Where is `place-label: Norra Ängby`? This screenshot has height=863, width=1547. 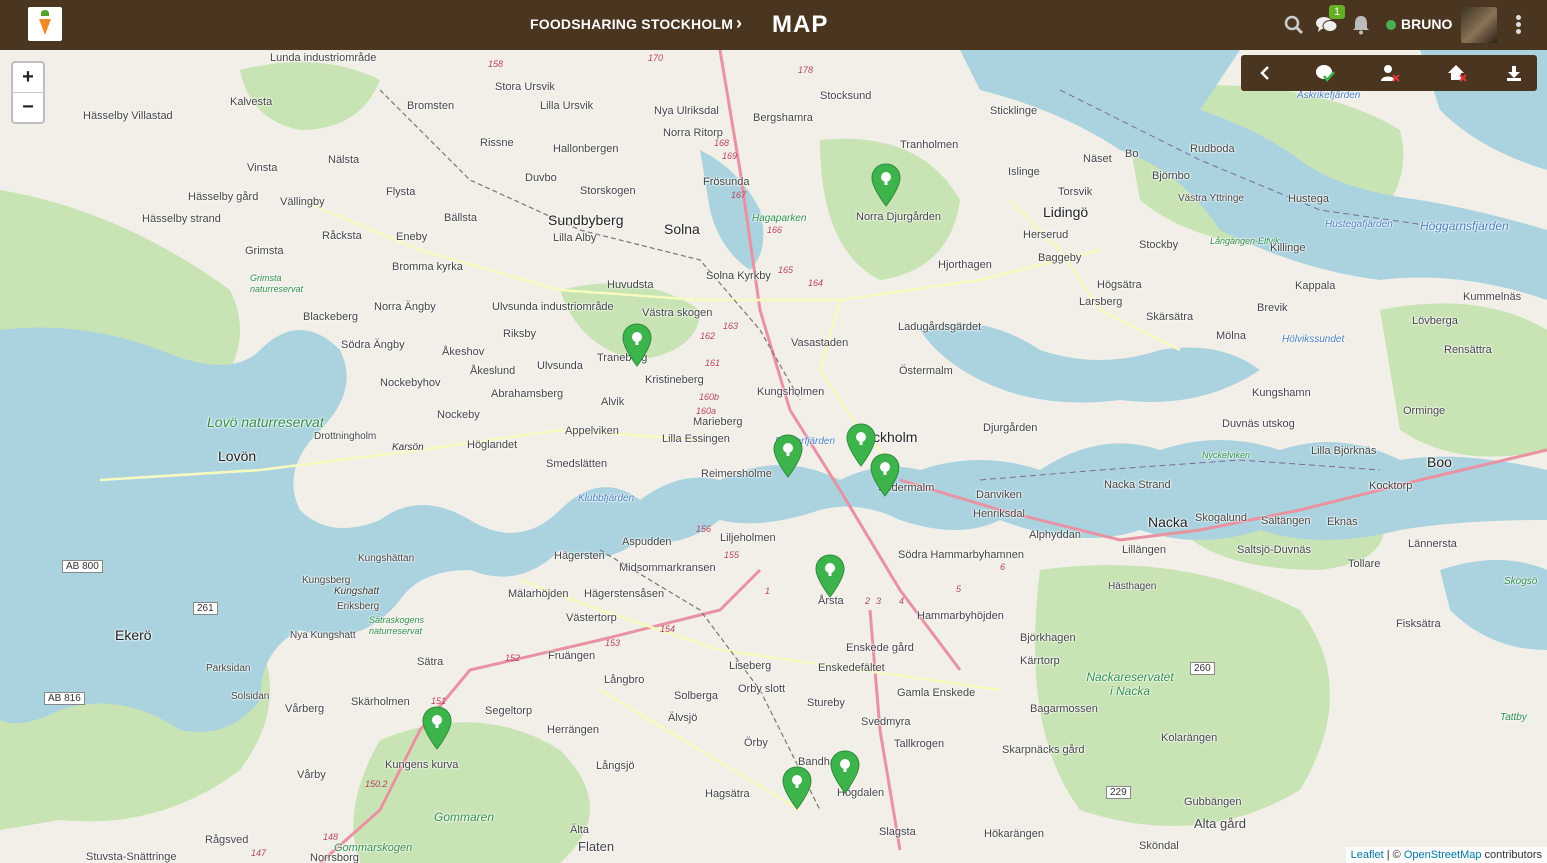
place-label: Norra Ängby is located at coordinates (405, 307).